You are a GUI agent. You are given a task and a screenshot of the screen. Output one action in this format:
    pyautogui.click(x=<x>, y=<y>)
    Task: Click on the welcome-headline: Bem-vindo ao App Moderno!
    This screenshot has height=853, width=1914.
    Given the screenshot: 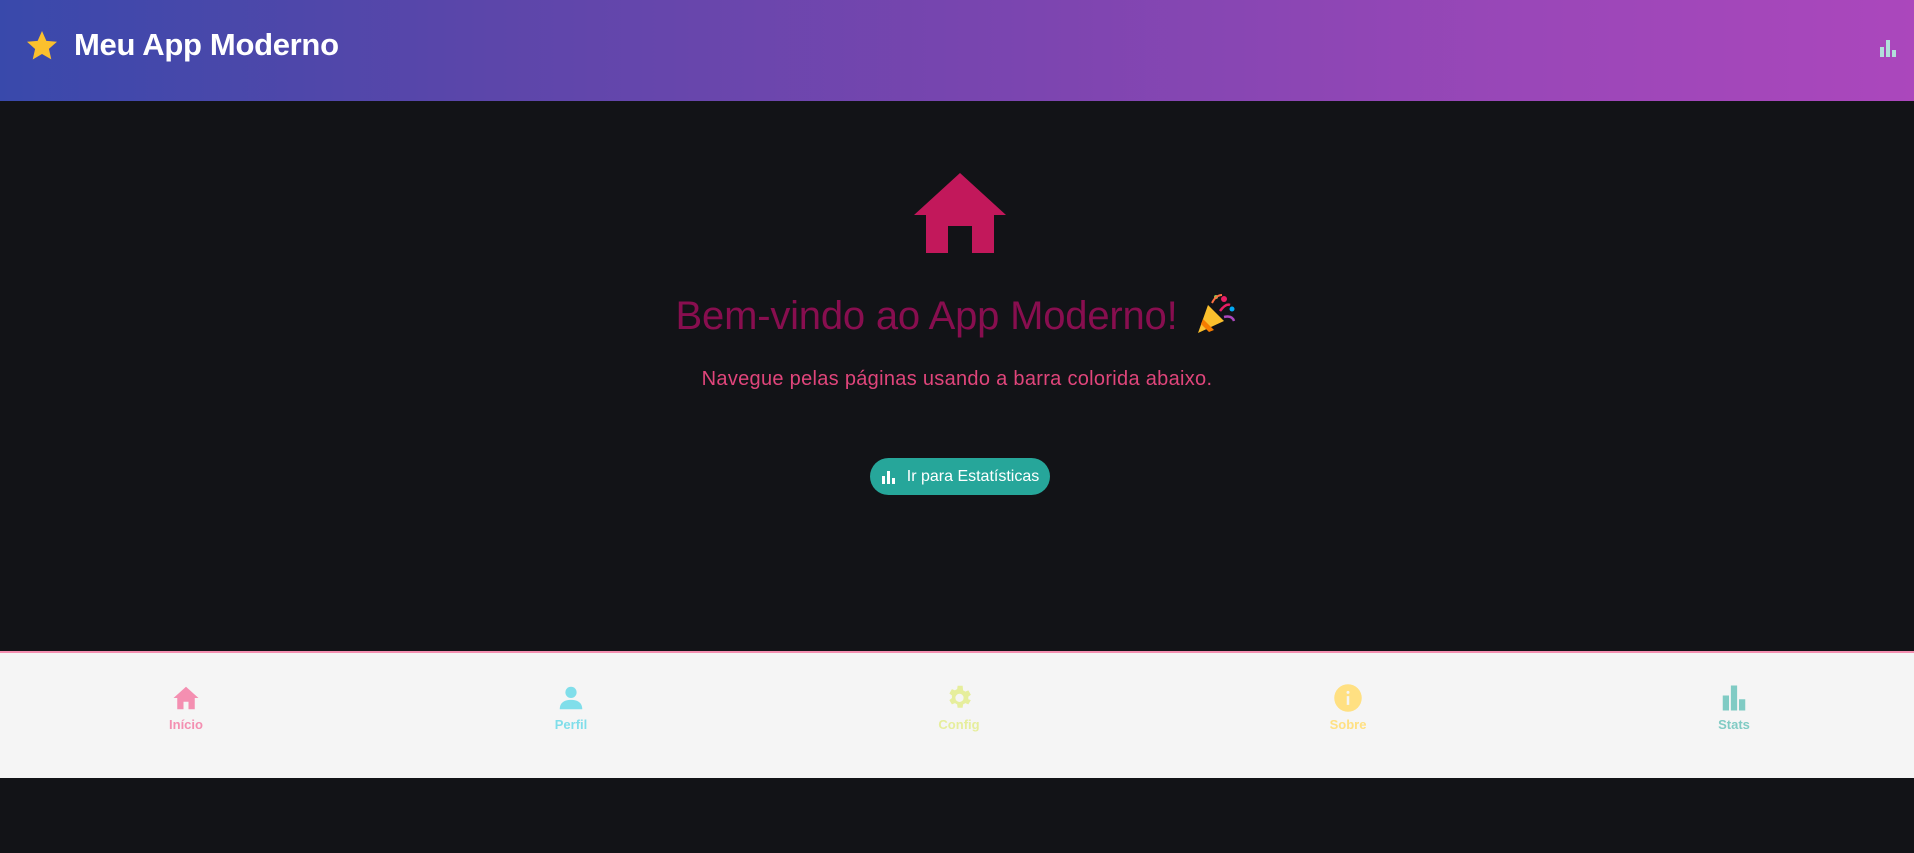 What is the action you would take?
    pyautogui.click(x=957, y=315)
    